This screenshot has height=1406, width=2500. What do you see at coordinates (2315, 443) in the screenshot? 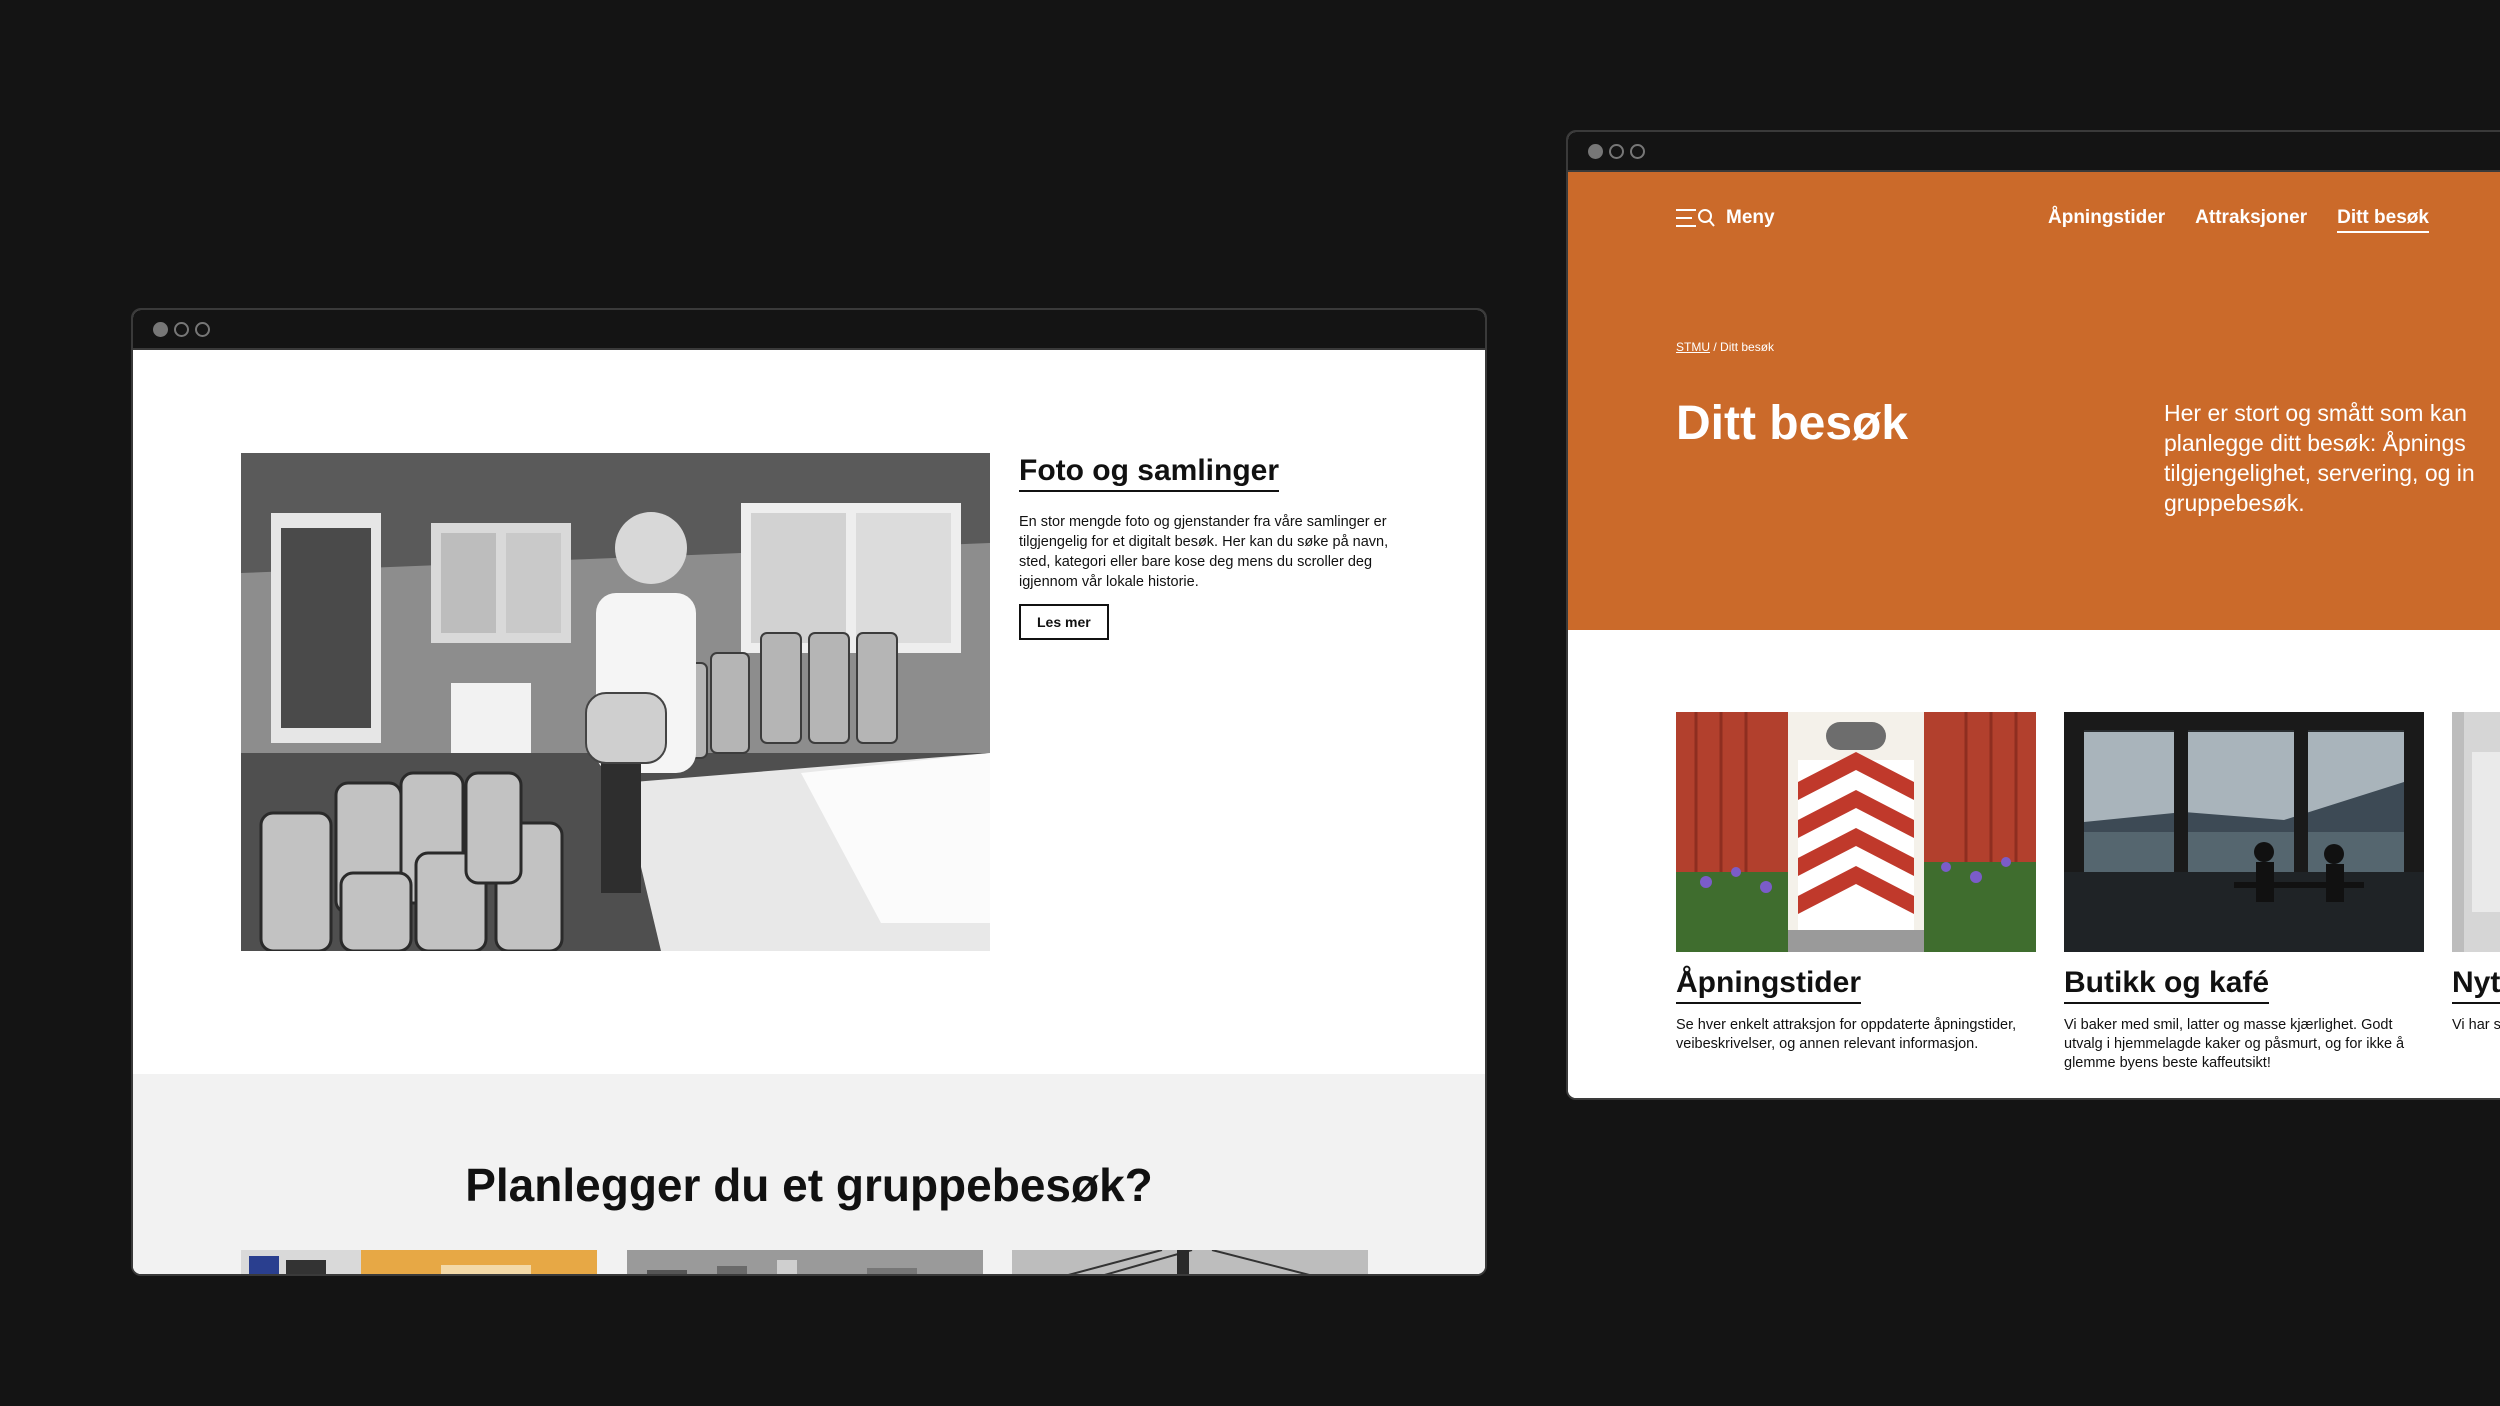
I see `intro-line: planlegge ditt besøk: Åpnings` at bounding box center [2315, 443].